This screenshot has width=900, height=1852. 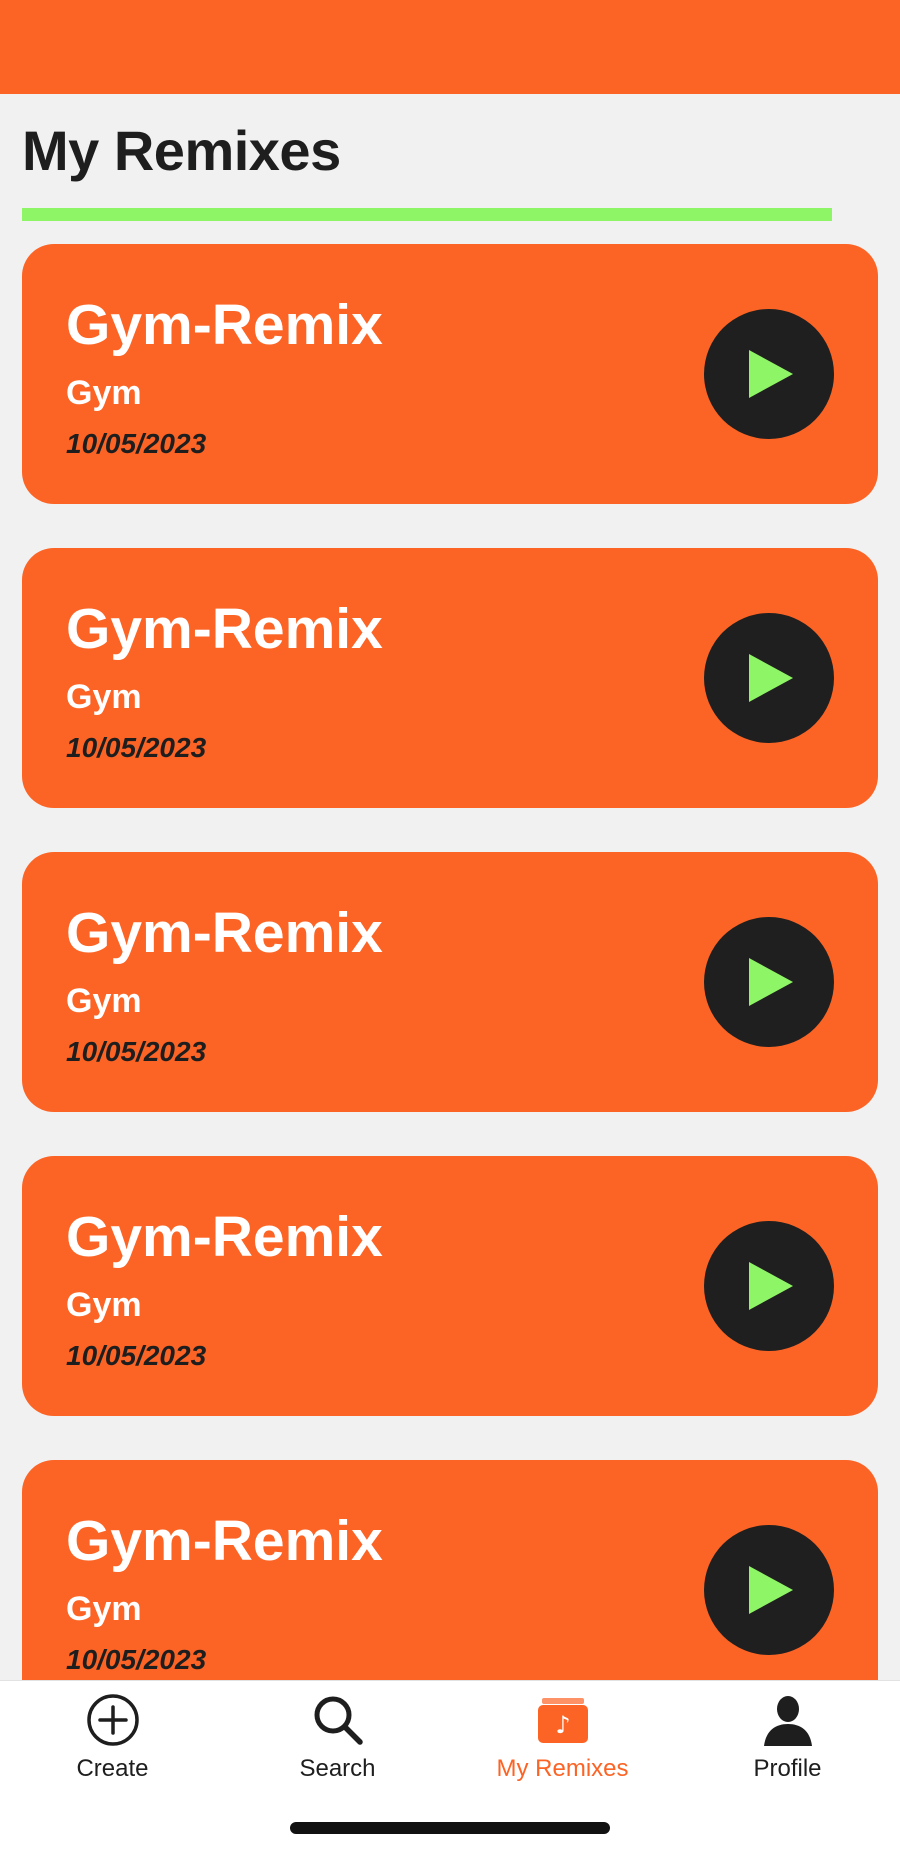 What do you see at coordinates (112, 1720) in the screenshot?
I see `plus-circle-icon` at bounding box center [112, 1720].